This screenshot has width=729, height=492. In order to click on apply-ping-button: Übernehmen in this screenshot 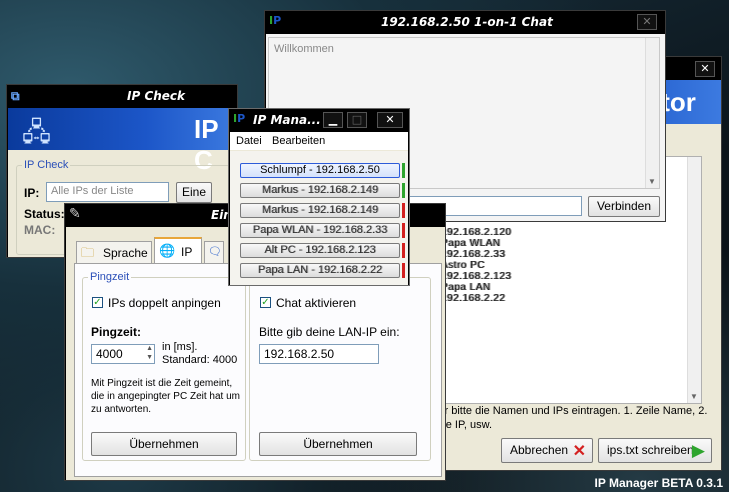, I will do `click(164, 444)`.